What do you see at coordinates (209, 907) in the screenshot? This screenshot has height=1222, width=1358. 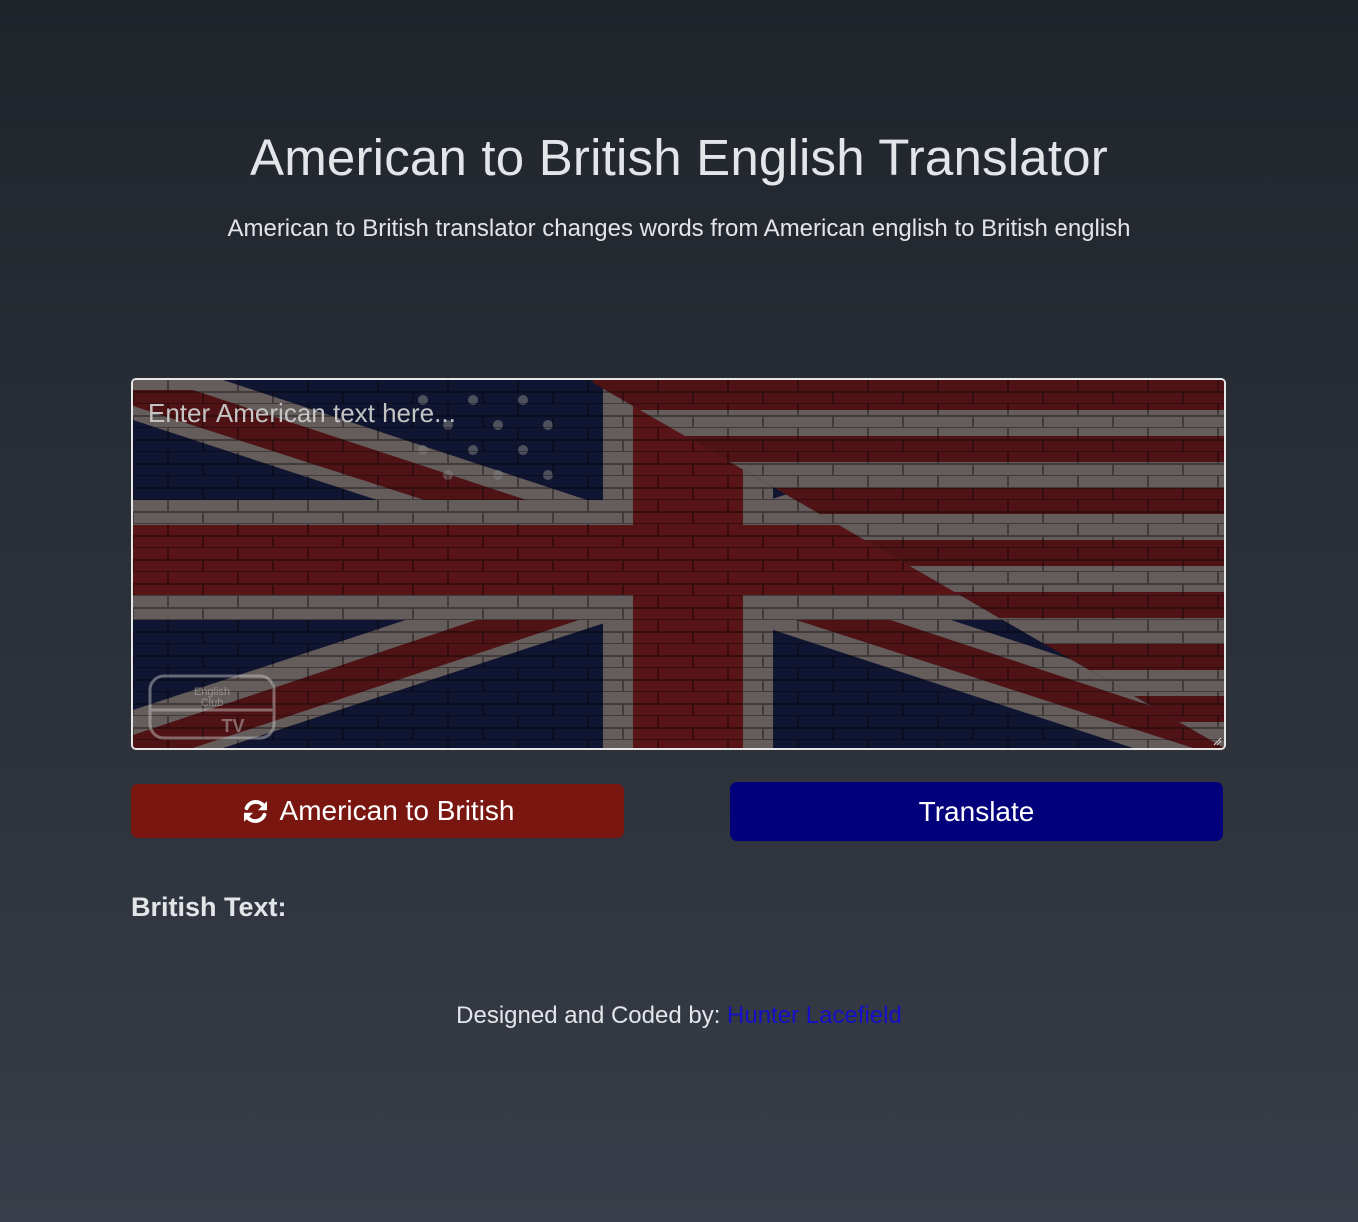 I see `british-text-label: British Text:` at bounding box center [209, 907].